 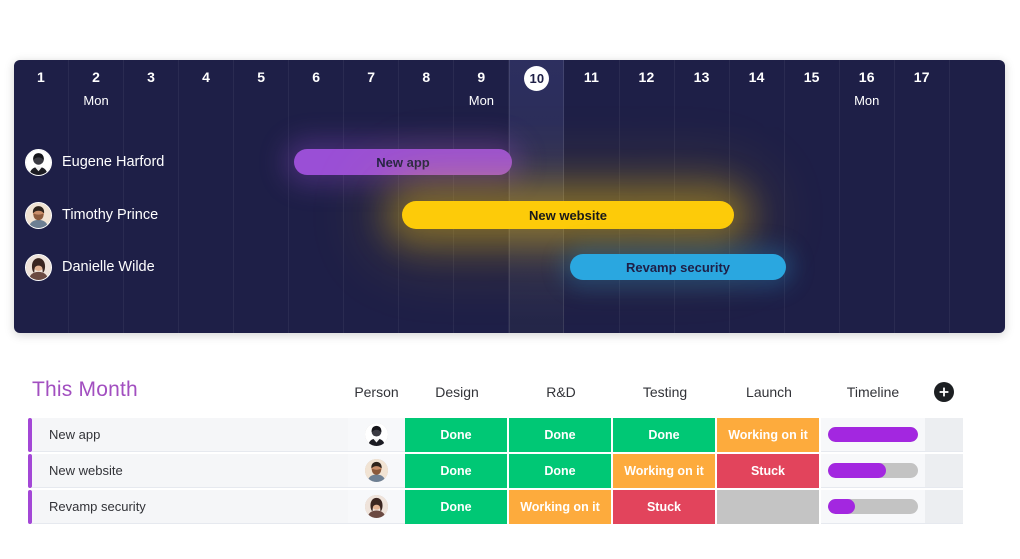 What do you see at coordinates (769, 392) in the screenshot?
I see `board-column-header-launch: Launch` at bounding box center [769, 392].